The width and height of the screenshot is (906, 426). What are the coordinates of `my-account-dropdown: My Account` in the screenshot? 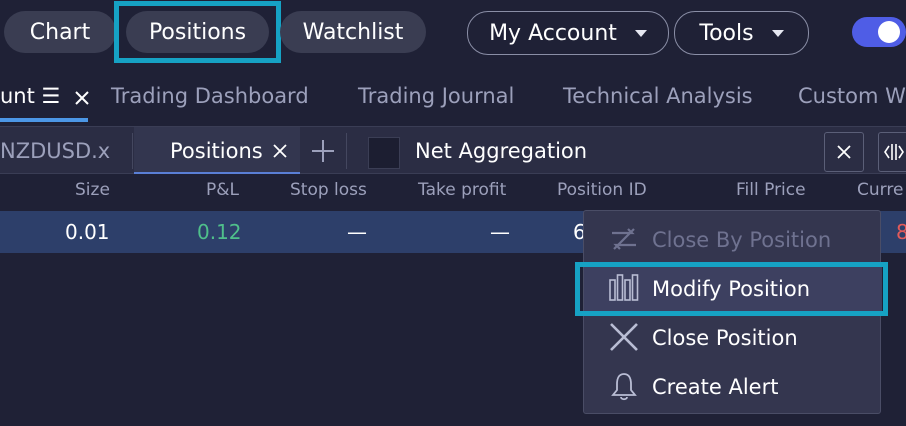 It's located at (568, 33).